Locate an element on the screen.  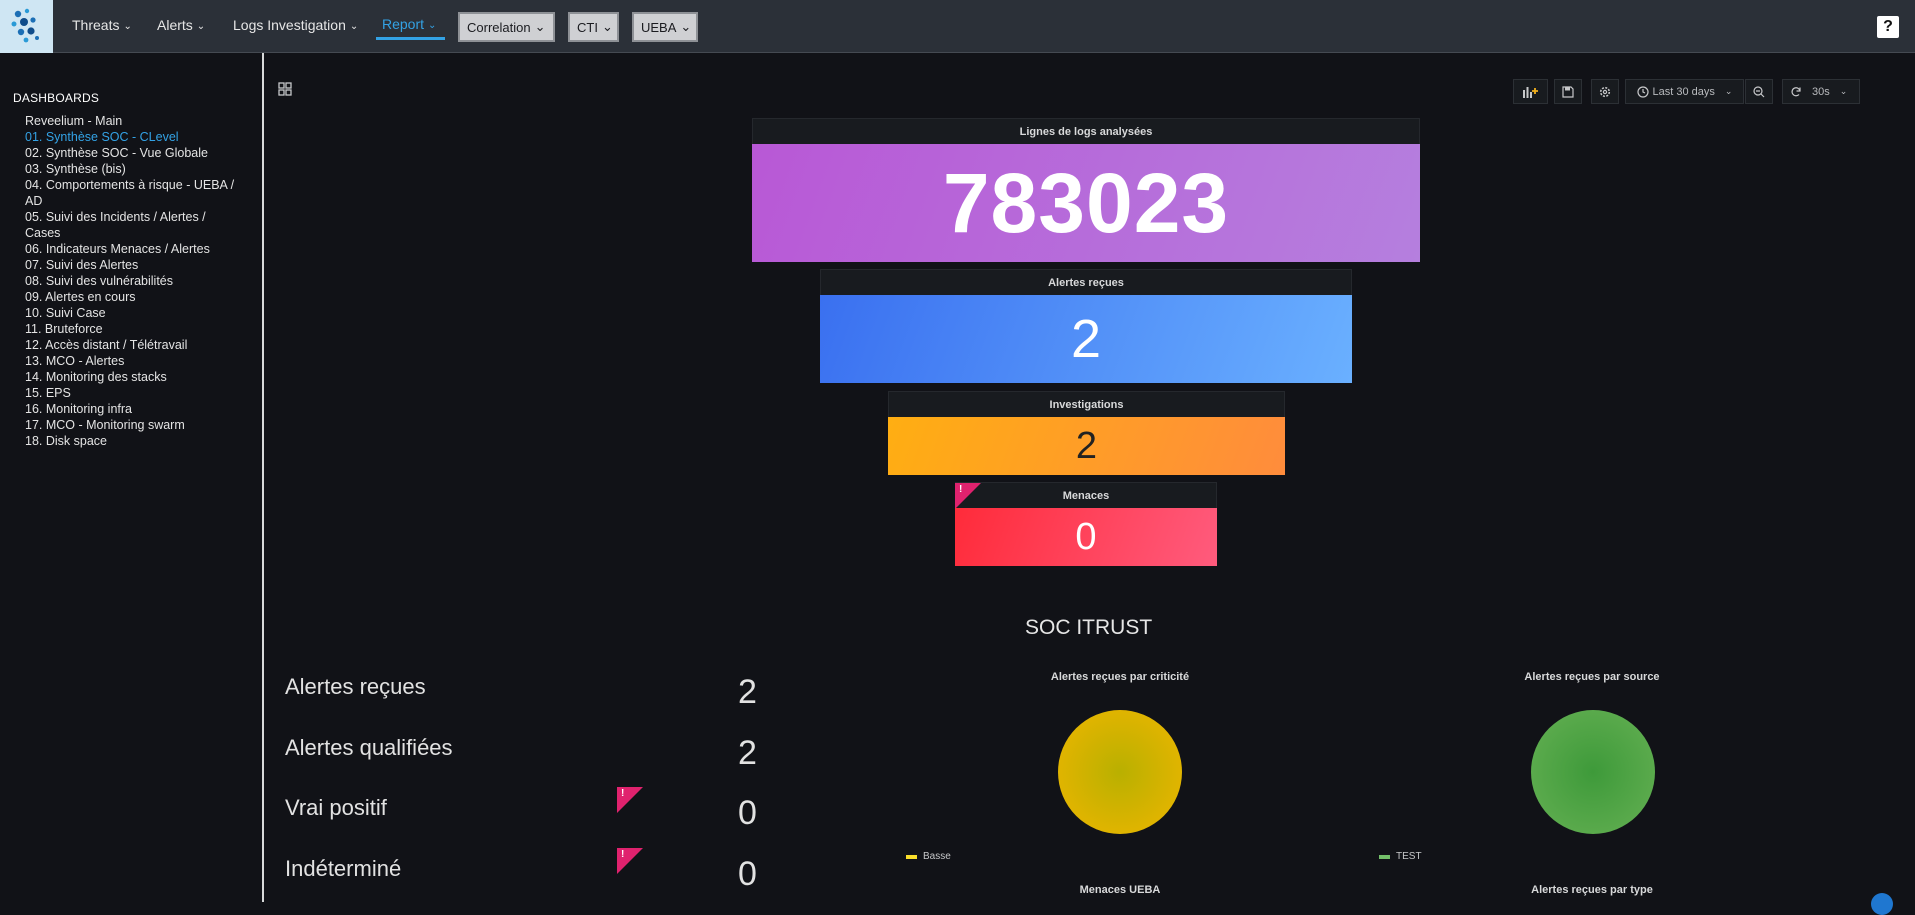
investigations-stat-value: 2 is located at coordinates (1086, 446).